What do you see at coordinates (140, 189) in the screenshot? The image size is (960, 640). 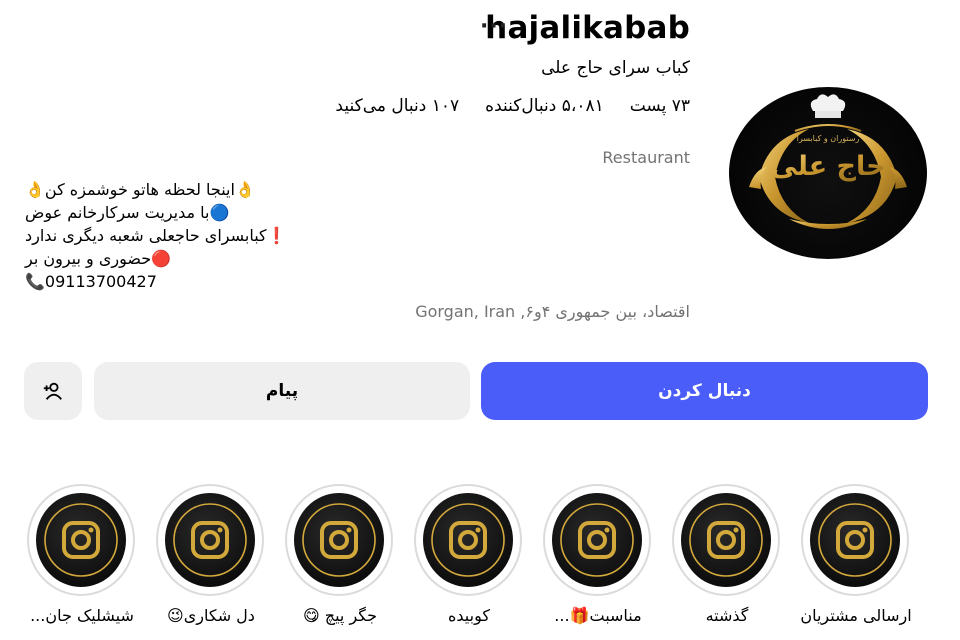 I see `bio-line: 👌اینجا لحظه هاتو خوشمزه کن👌` at bounding box center [140, 189].